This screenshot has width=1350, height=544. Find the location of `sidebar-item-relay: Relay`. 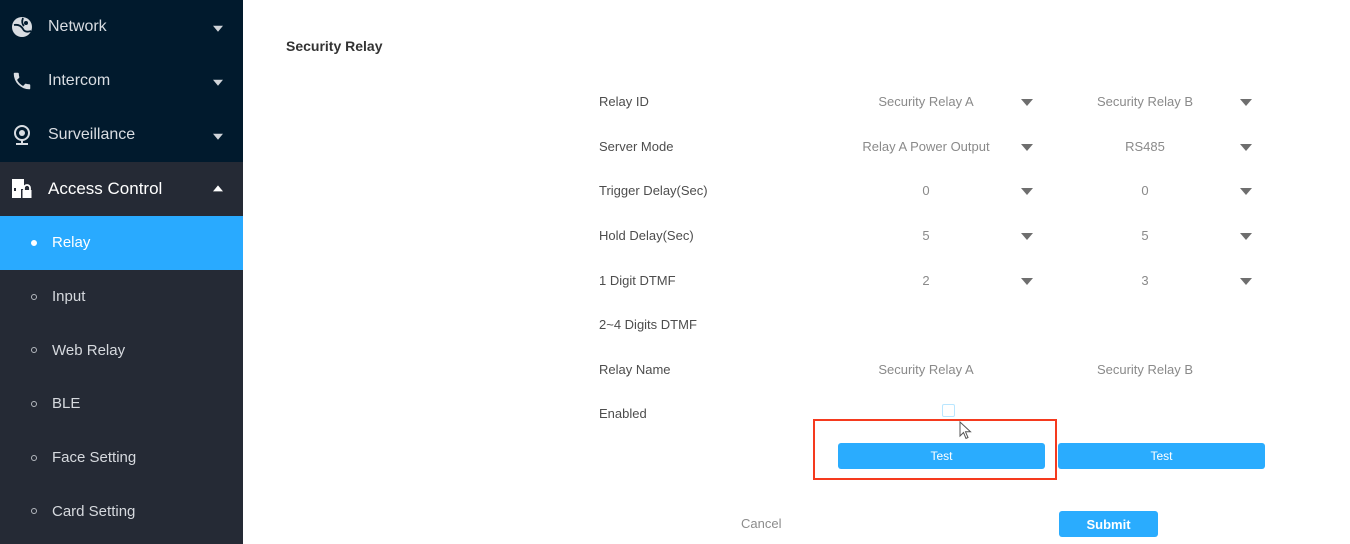

sidebar-item-relay: Relay is located at coordinates (121, 243).